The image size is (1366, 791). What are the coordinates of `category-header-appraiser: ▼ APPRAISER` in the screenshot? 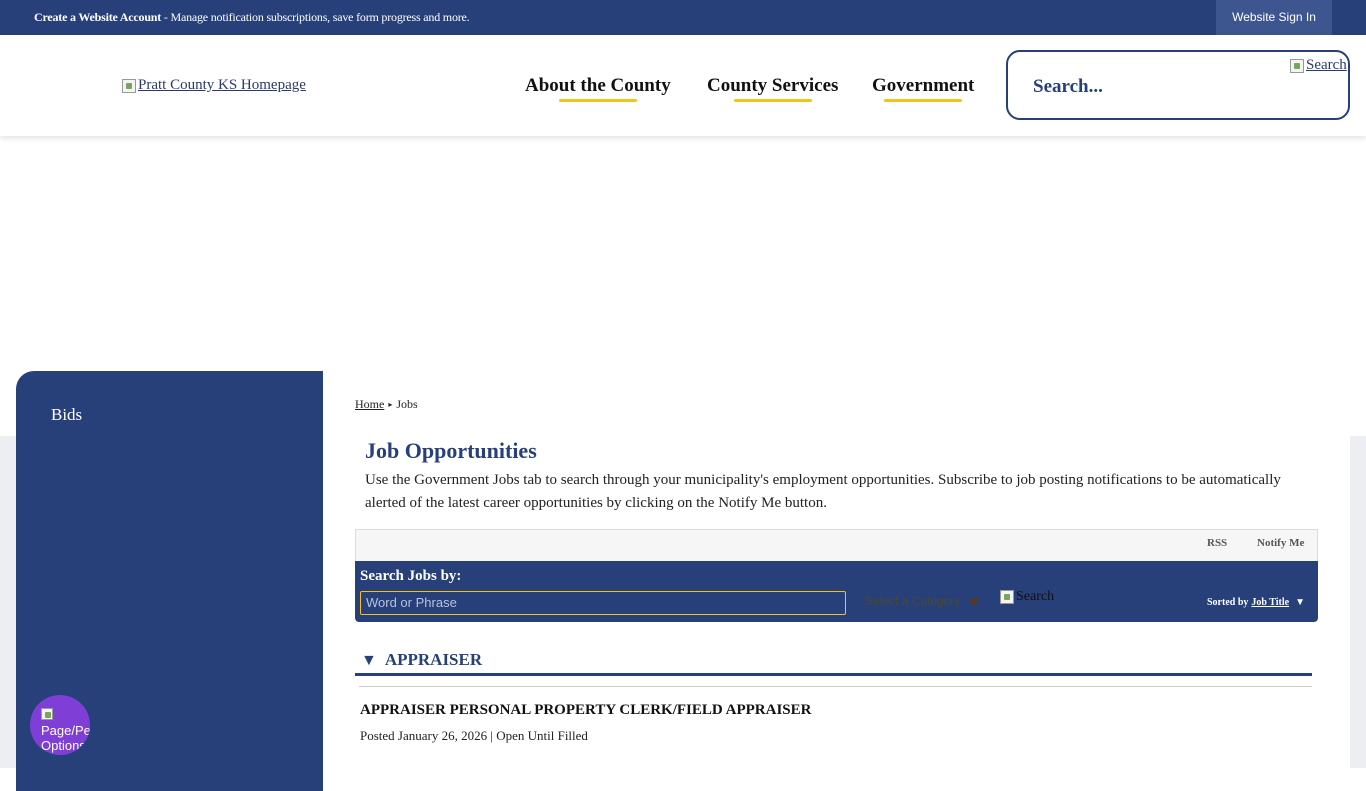 It's located at (421, 660).